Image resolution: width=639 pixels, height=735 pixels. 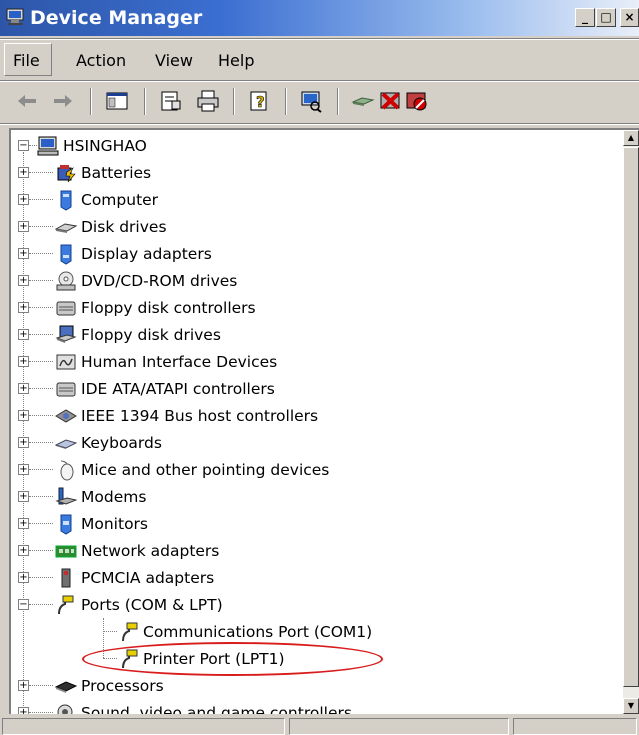 I want to click on menu-view: View, so click(x=174, y=60).